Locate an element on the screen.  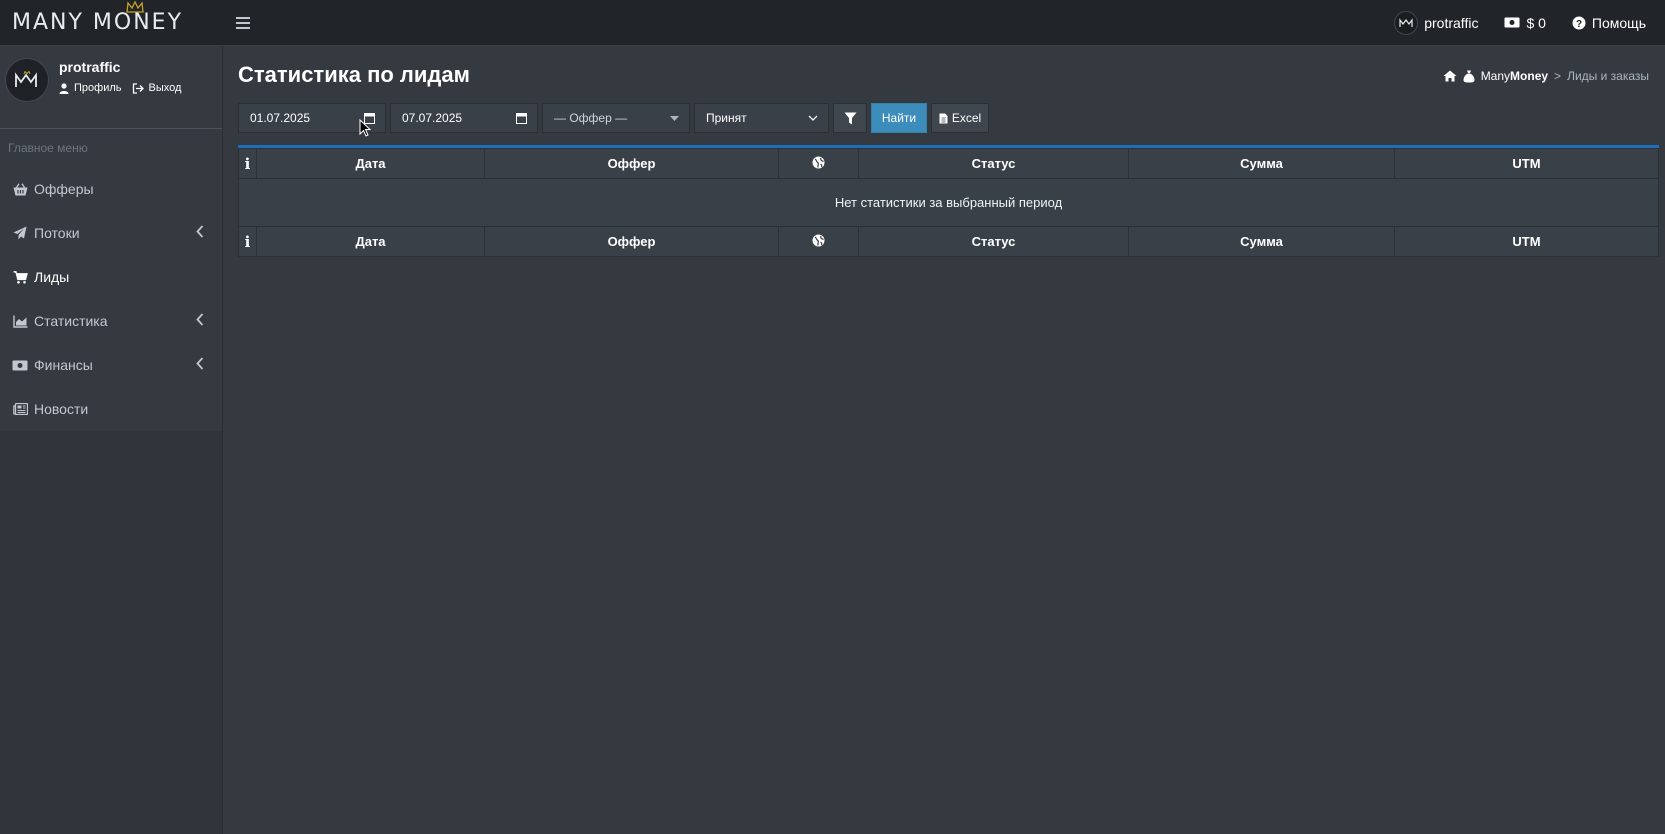
date-to-value: 07.07.2025 is located at coordinates (432, 118).